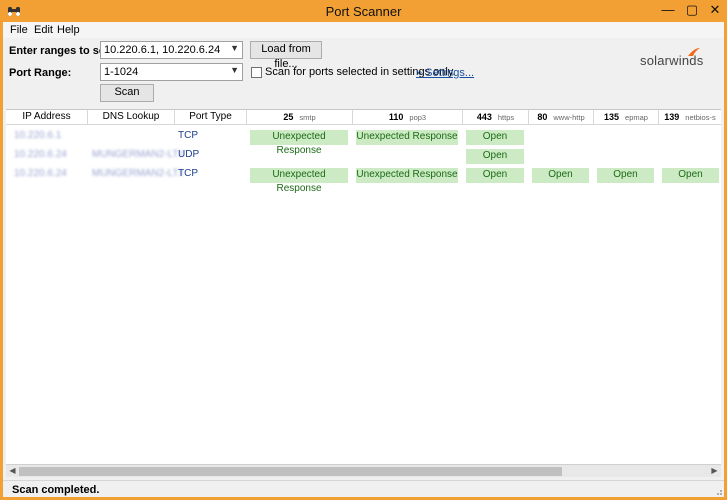 Image resolution: width=727 pixels, height=500 pixels. I want to click on port-number: 80, so click(542, 117).